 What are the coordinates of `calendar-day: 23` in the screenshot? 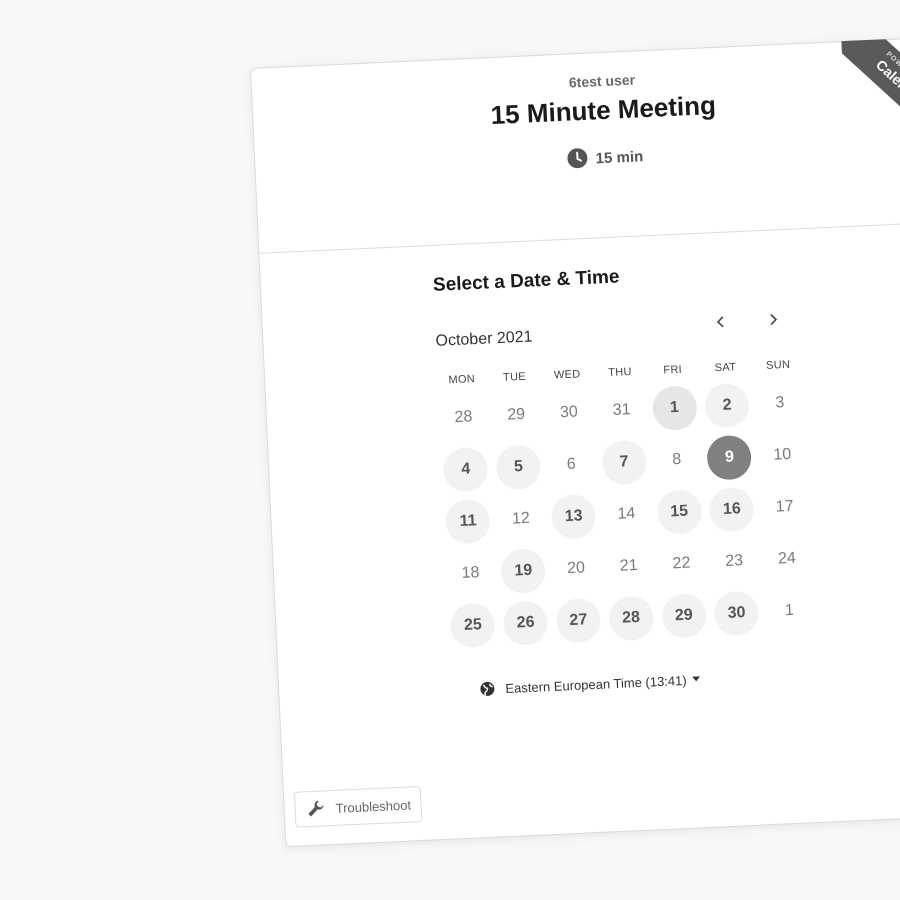 It's located at (734, 561).